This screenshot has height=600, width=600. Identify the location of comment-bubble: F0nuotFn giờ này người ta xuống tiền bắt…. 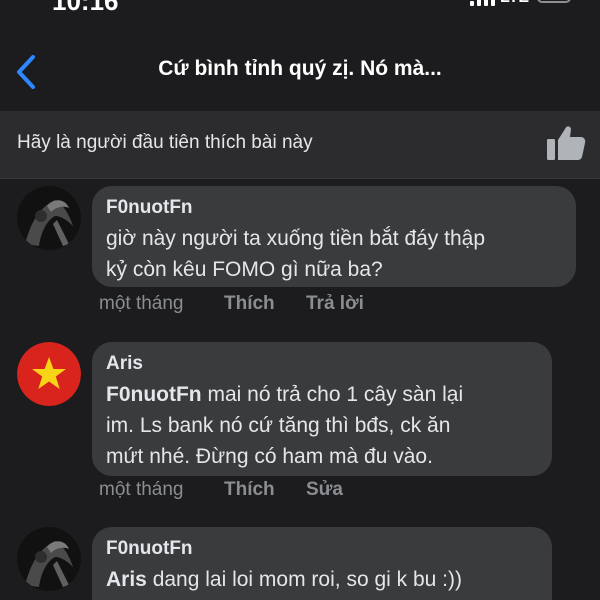
(334, 236).